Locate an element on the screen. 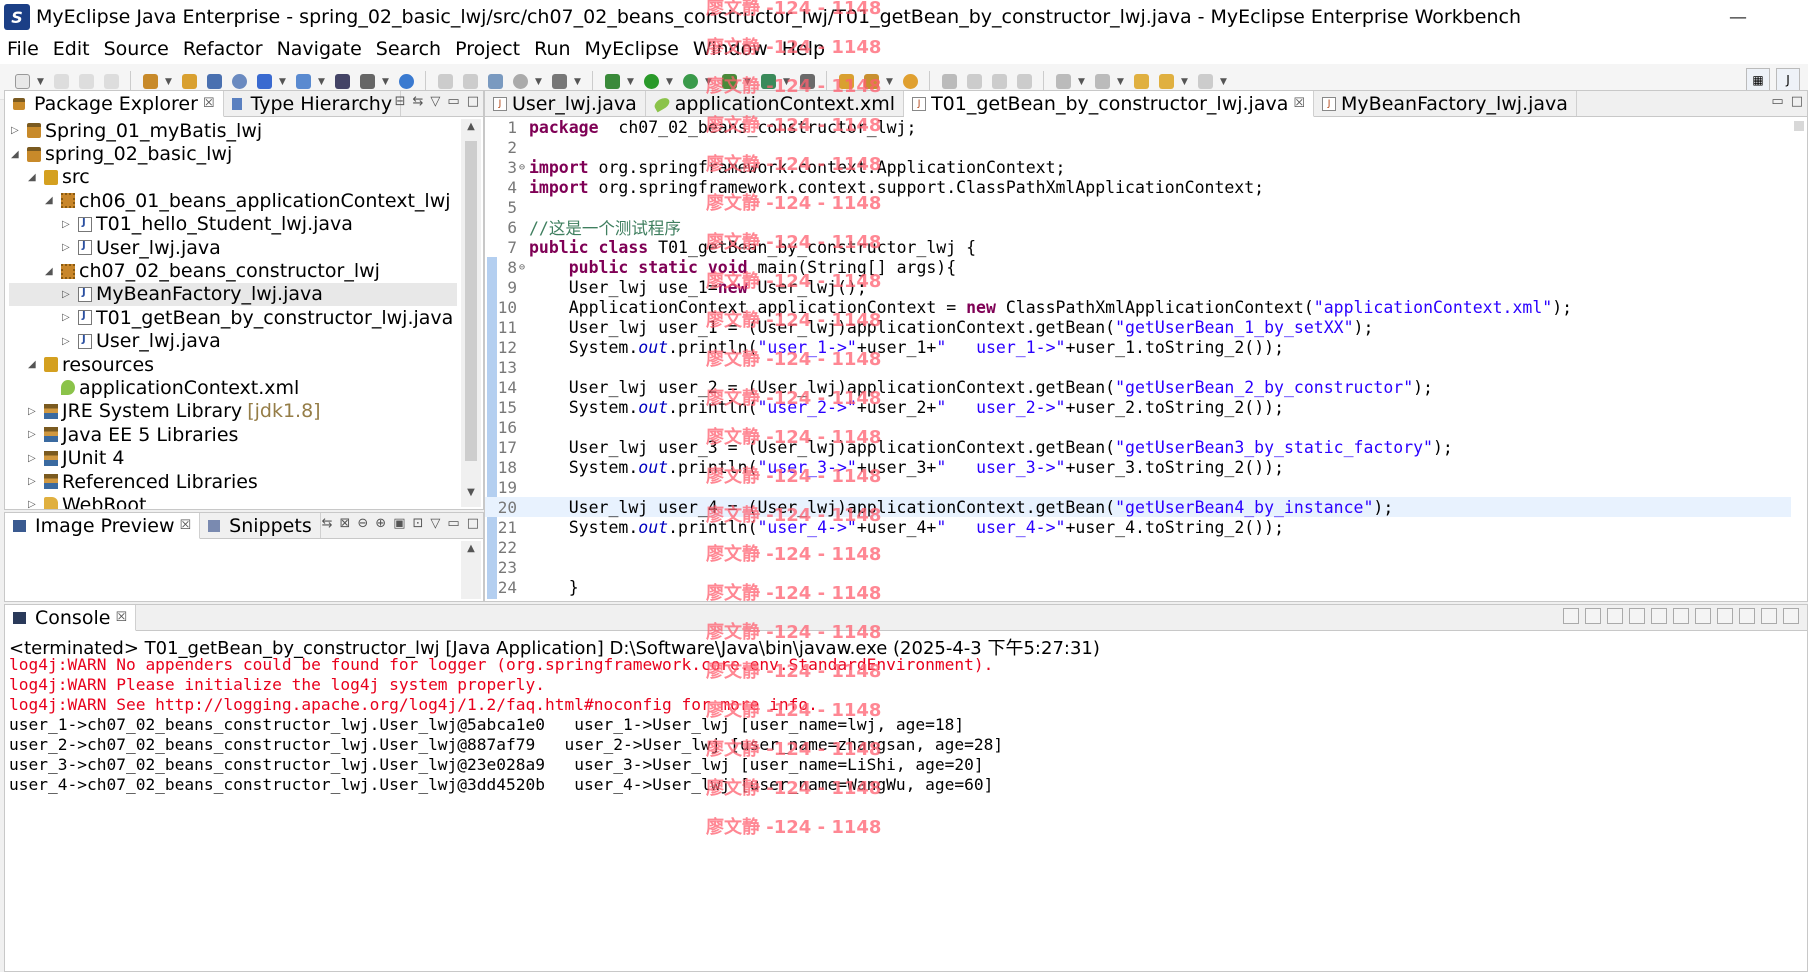 The width and height of the screenshot is (1808, 972). remove-launch-icon is located at coordinates (1593, 616).